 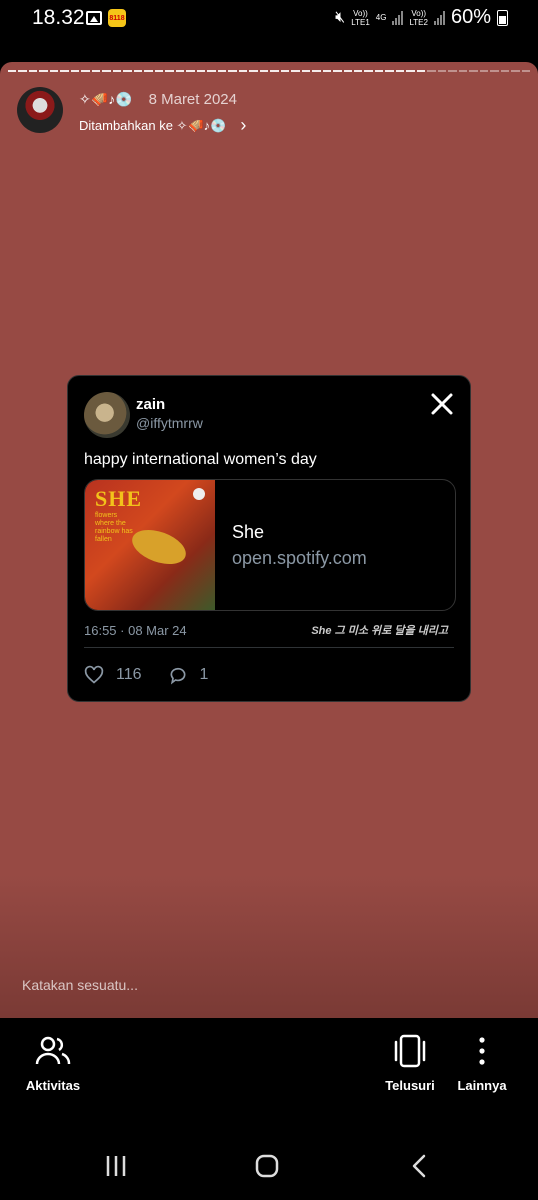 I want to click on tweet-timestamp: 16:55 · 08 Mar 24, so click(x=135, y=630).